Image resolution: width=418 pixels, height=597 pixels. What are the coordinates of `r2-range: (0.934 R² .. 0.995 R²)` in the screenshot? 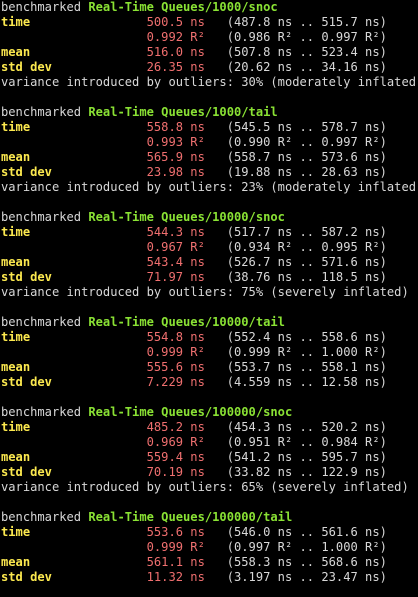 It's located at (306, 247).